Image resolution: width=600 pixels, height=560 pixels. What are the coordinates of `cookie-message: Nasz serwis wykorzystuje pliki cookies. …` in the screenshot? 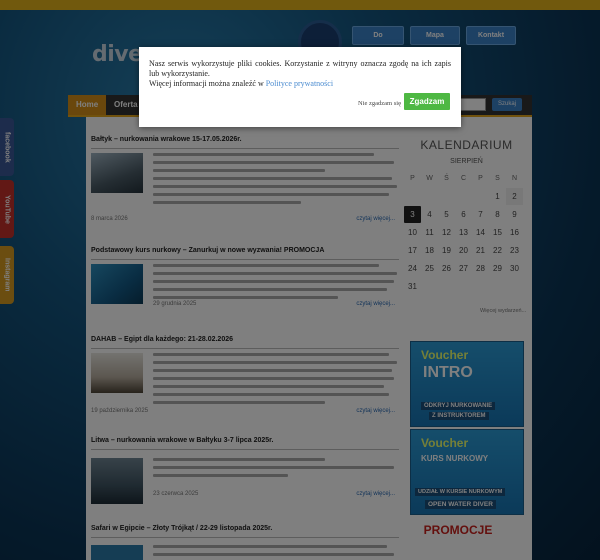 It's located at (300, 74).